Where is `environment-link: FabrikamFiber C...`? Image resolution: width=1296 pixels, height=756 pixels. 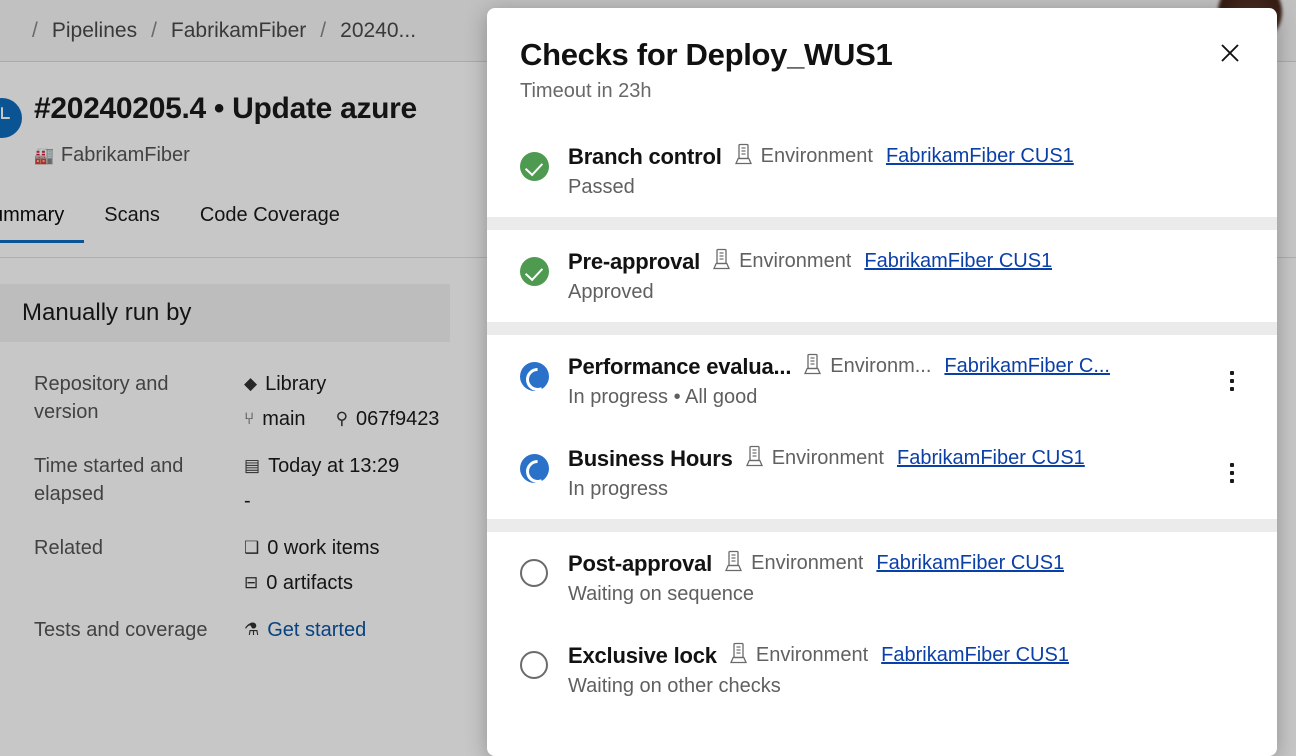
environment-link: FabrikamFiber C... is located at coordinates (1027, 366).